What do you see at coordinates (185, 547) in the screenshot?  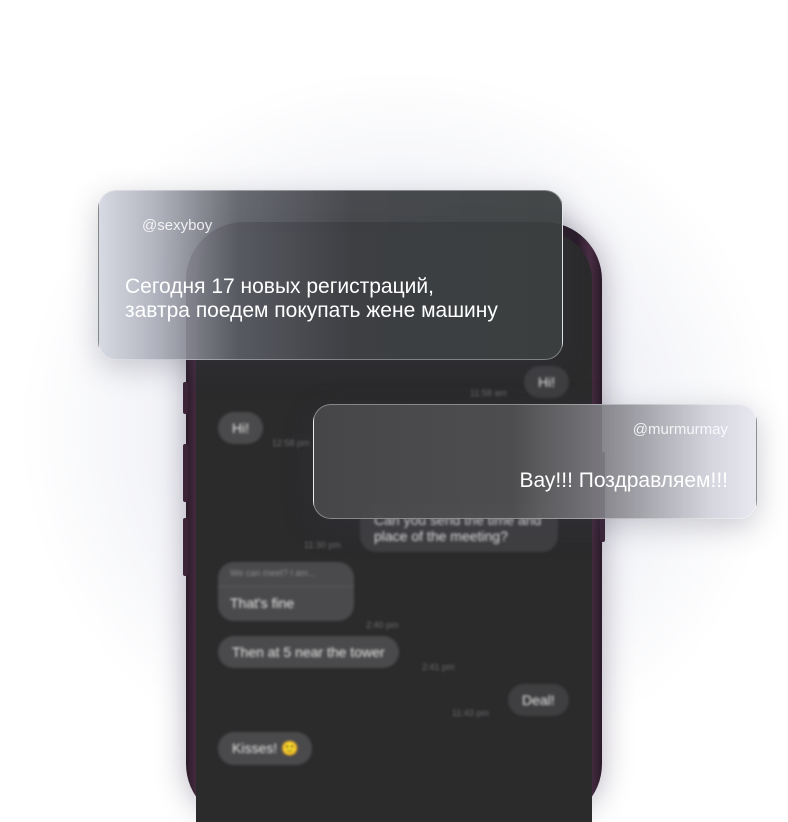 I see `phone-volume-down-button` at bounding box center [185, 547].